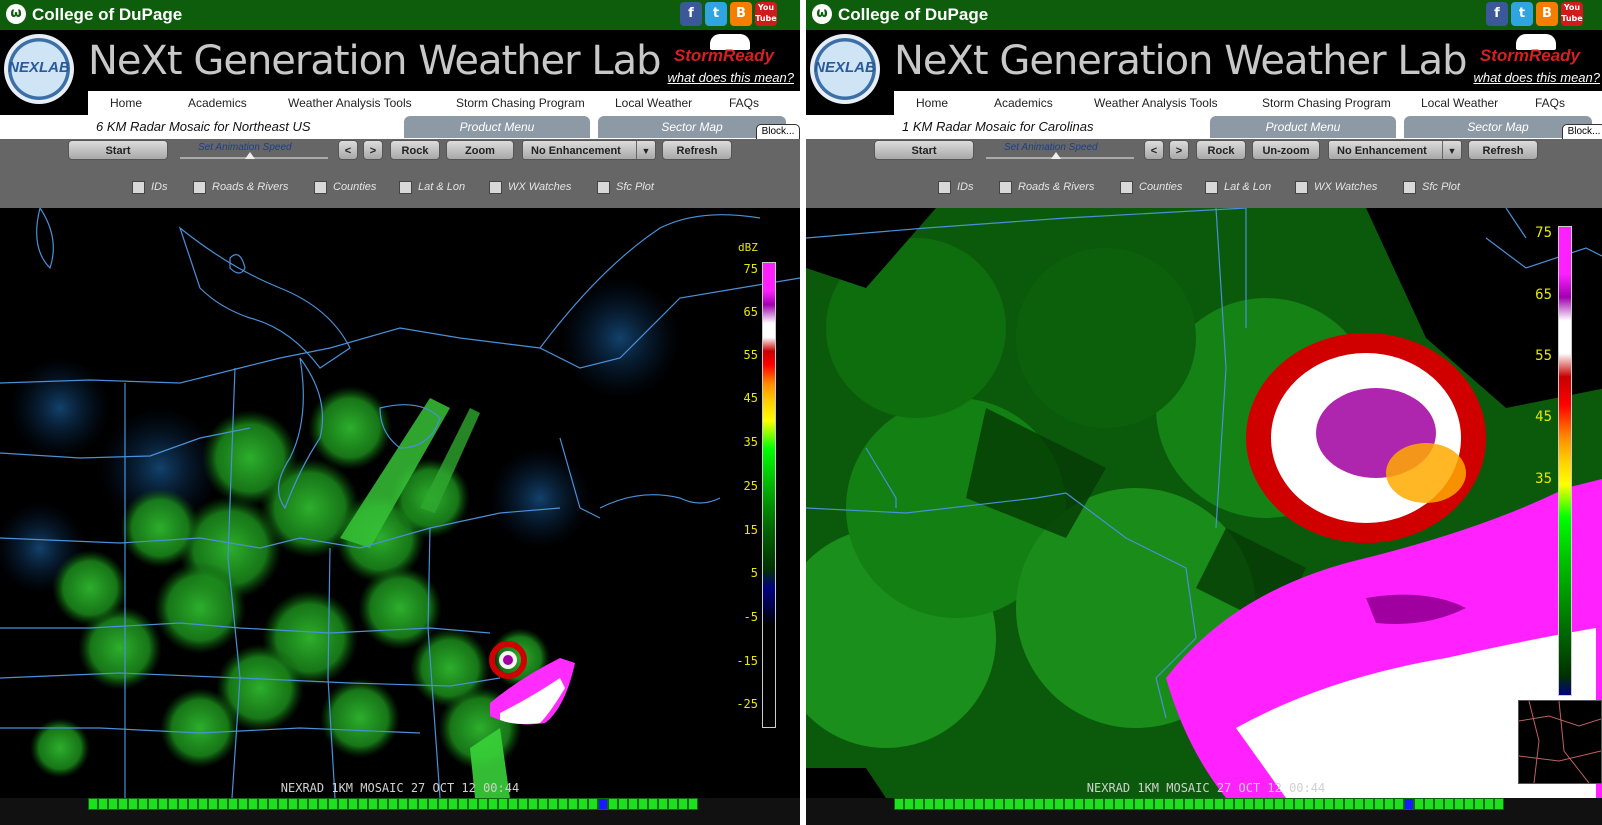  I want to click on nav-academics: Academics, so click(217, 103).